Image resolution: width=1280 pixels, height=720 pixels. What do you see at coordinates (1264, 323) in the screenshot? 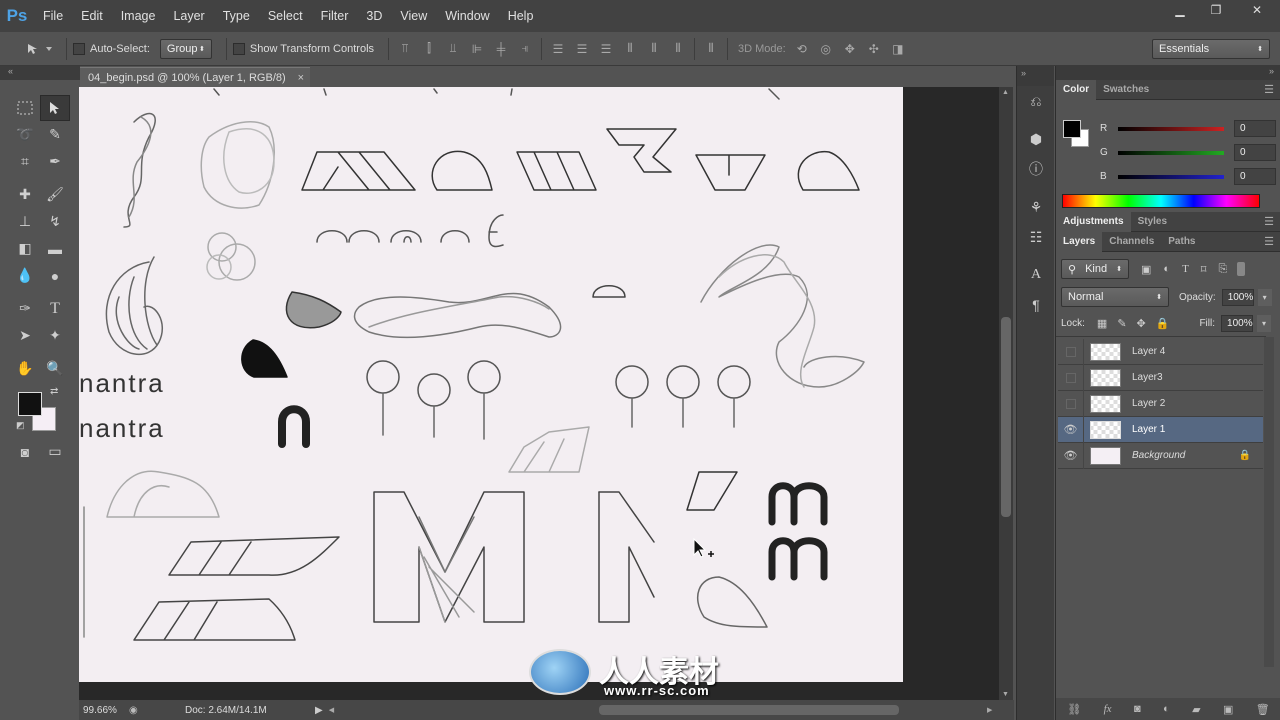
I see `fill-arrow-icon: ▾` at bounding box center [1264, 323].